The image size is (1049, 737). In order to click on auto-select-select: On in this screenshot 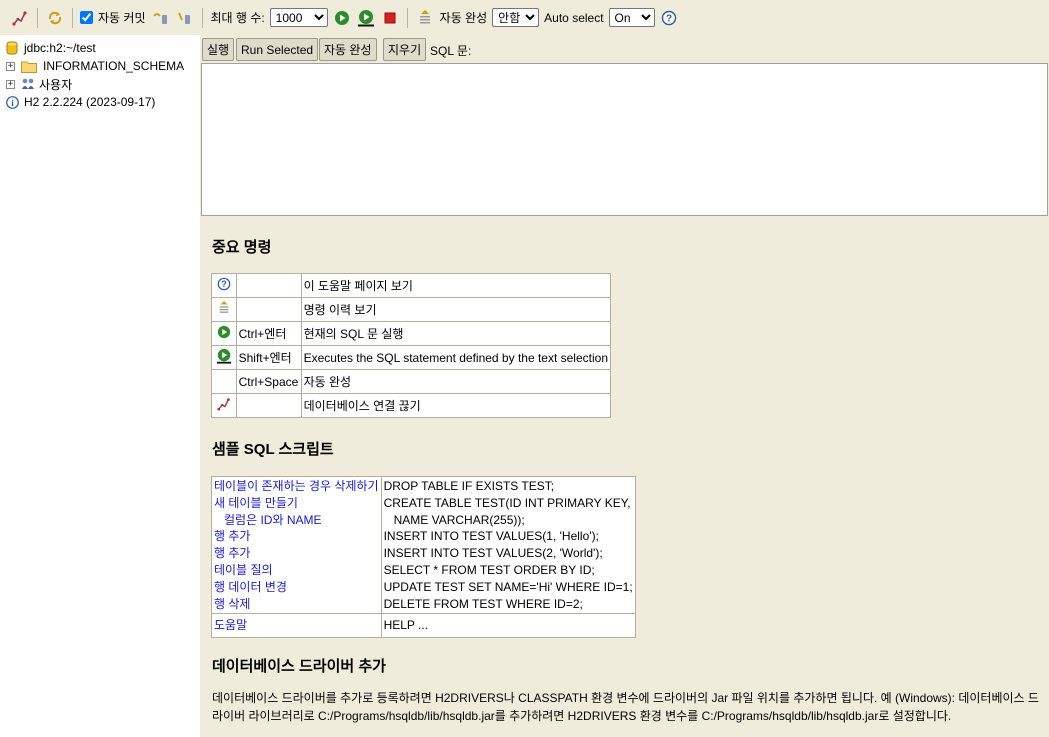, I will do `click(631, 17)`.